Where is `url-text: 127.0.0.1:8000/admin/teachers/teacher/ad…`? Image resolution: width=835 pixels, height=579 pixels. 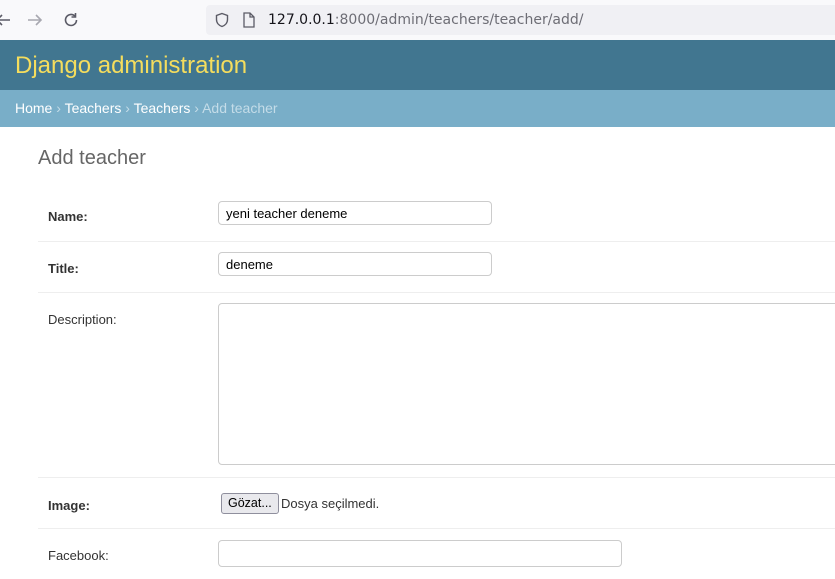
url-text: 127.0.0.1:8000/admin/teachers/teacher/ad… is located at coordinates (425, 20).